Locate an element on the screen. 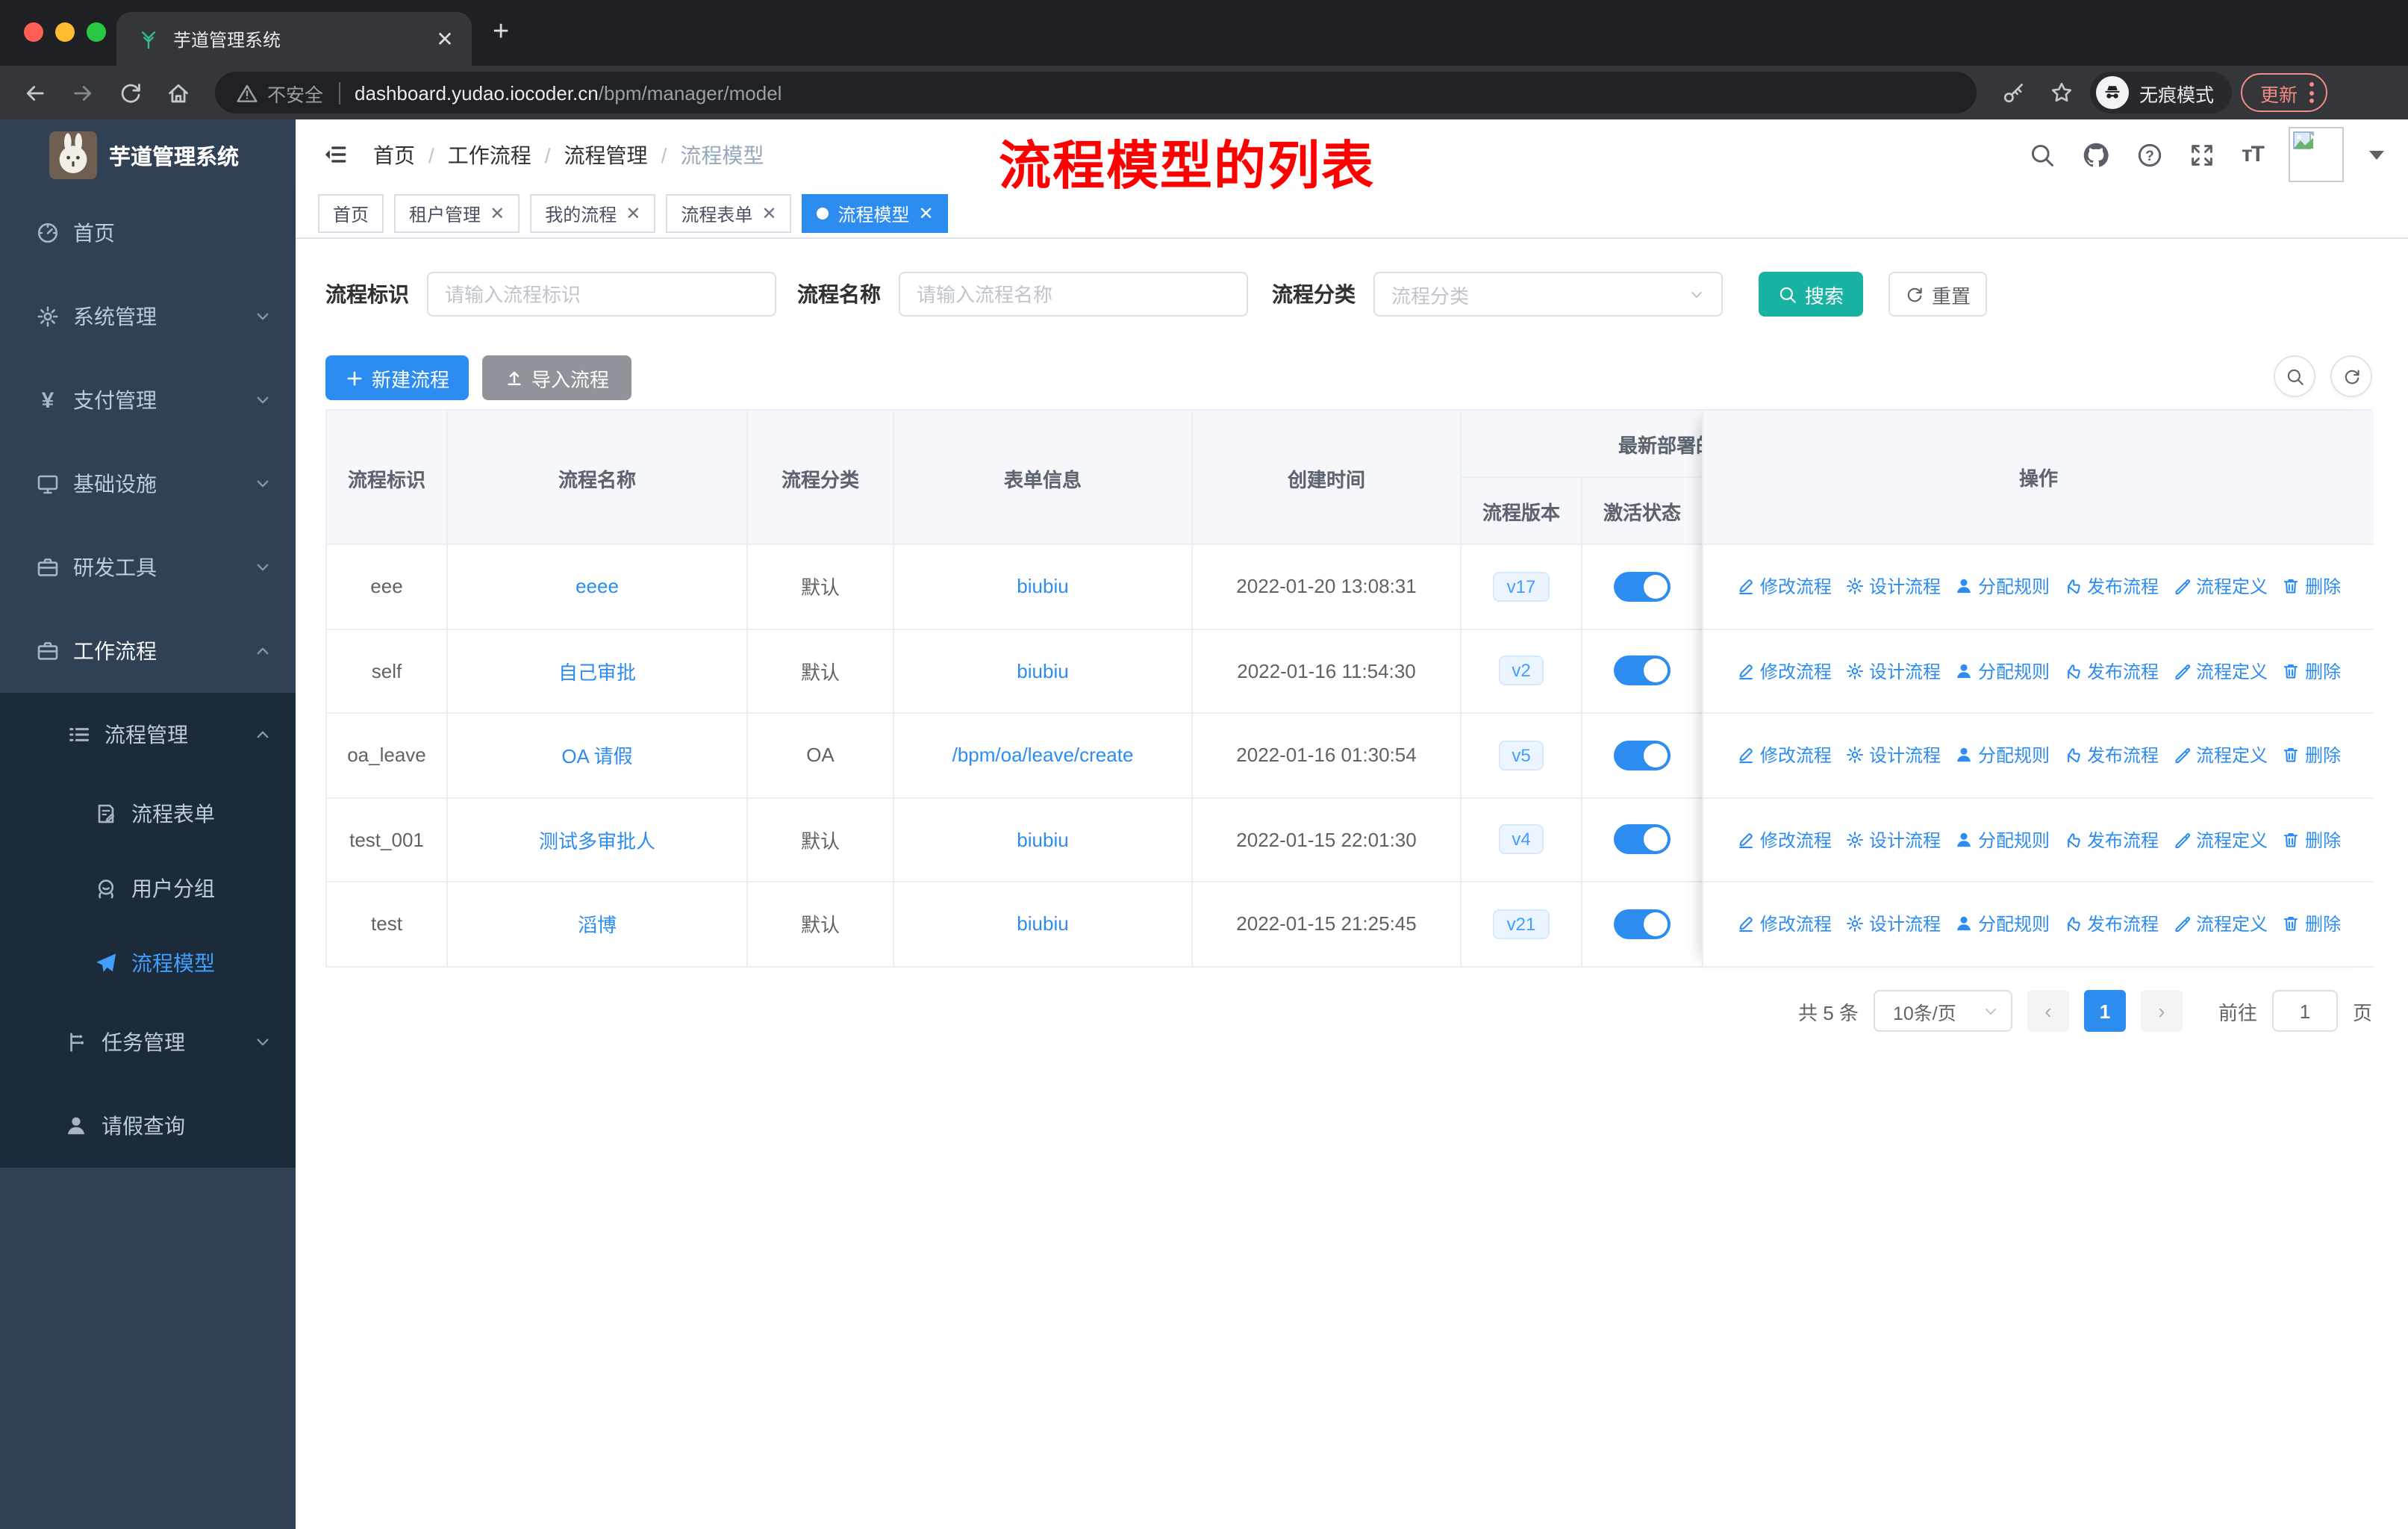 Image resolution: width=2408 pixels, height=1529 pixels. sidebar-item-workflow: 工作流程 is located at coordinates (148, 651).